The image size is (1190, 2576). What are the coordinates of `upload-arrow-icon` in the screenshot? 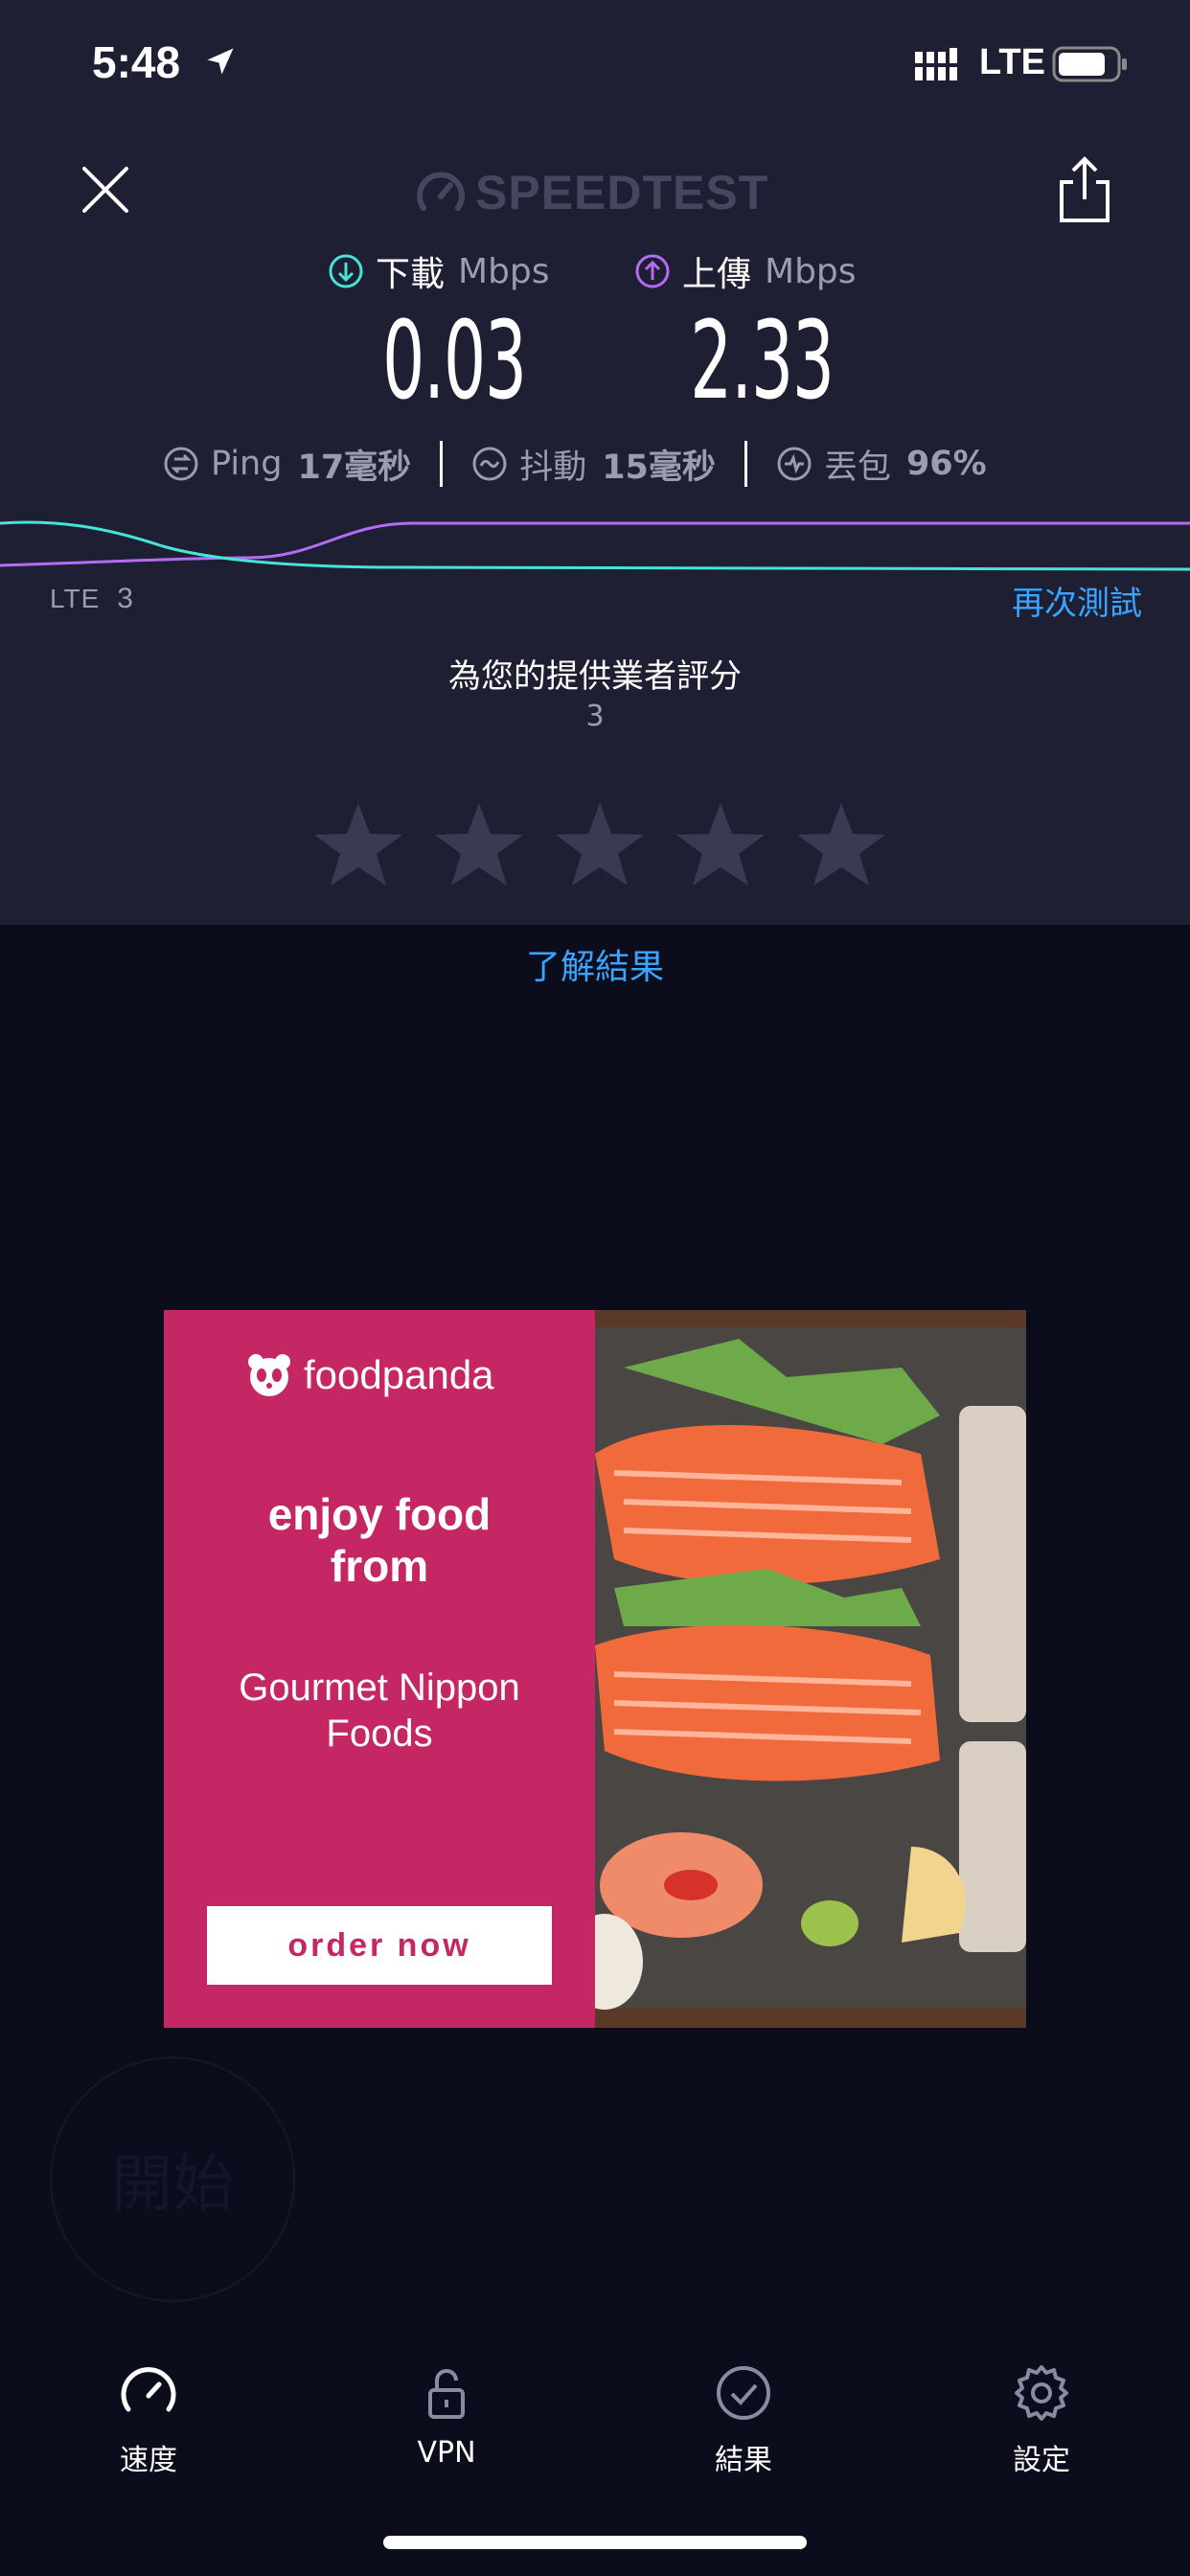 It's located at (653, 271).